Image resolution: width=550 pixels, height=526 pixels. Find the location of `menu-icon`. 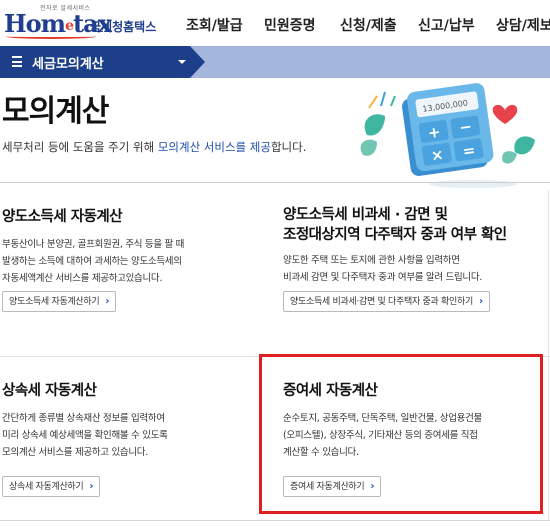

menu-icon is located at coordinates (17, 61).